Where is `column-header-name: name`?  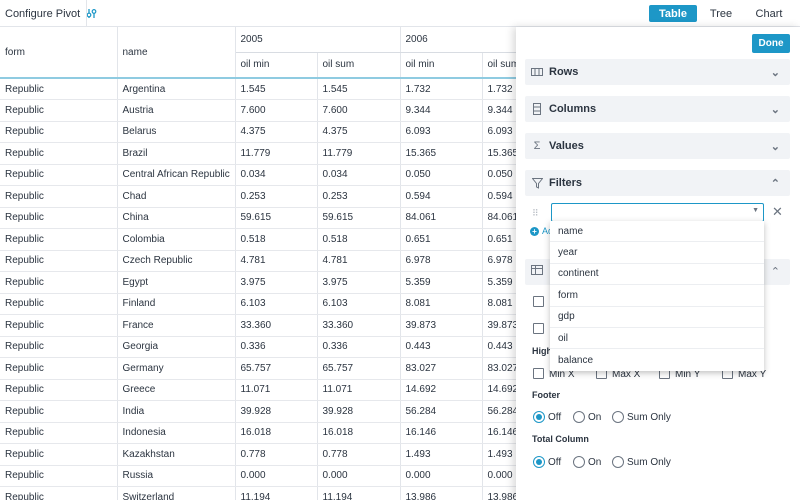 column-header-name: name is located at coordinates (176, 53).